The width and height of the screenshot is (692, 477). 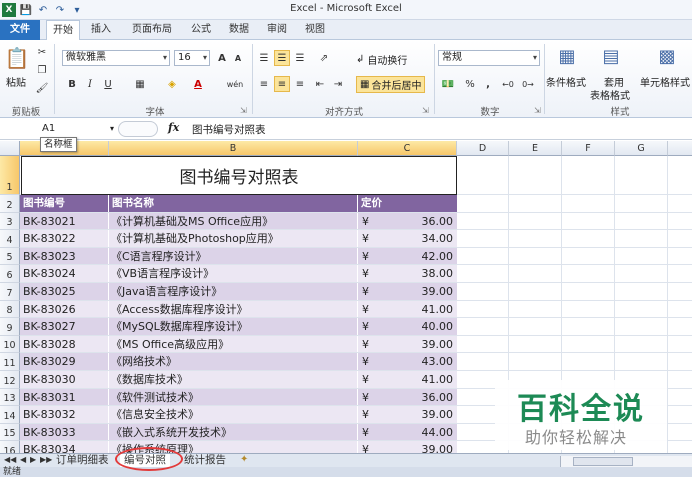 I want to click on merge-center-button: ▦ 合并后居中, so click(x=391, y=84).